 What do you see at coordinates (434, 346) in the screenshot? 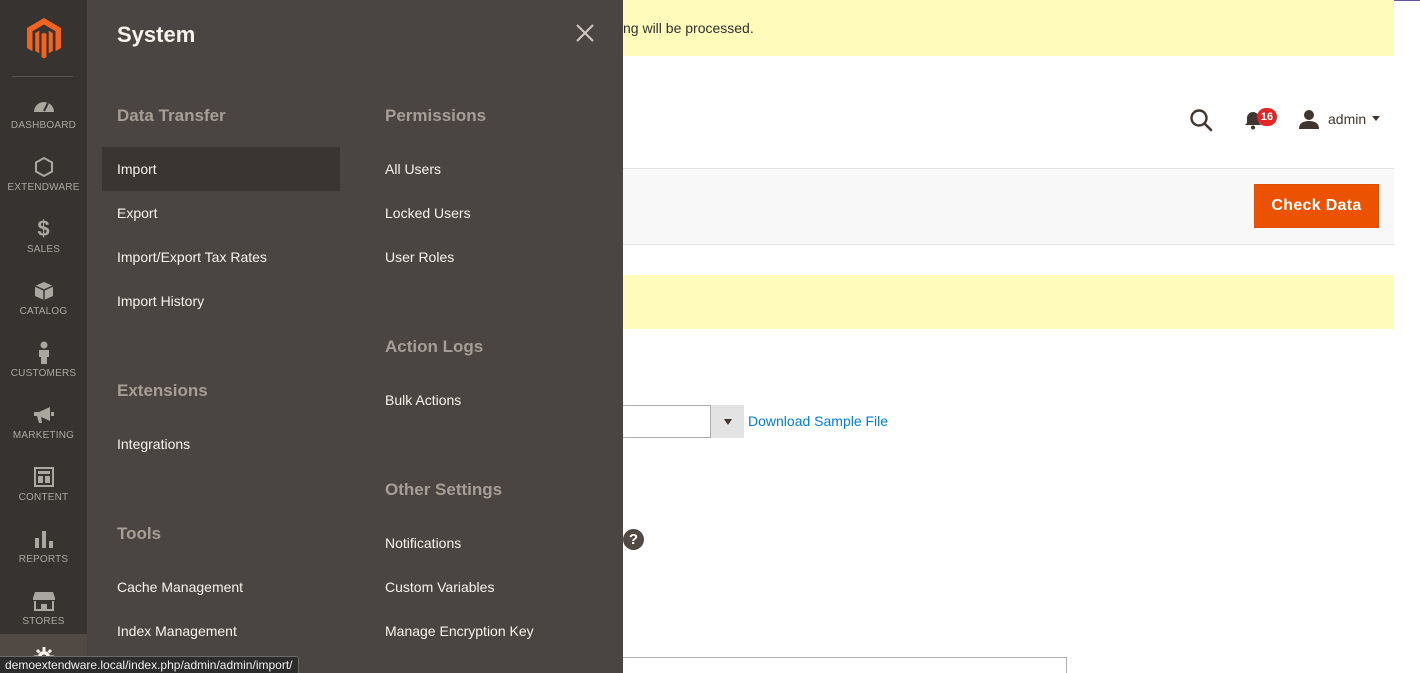
I see `section-action-logs: Action Logs` at bounding box center [434, 346].